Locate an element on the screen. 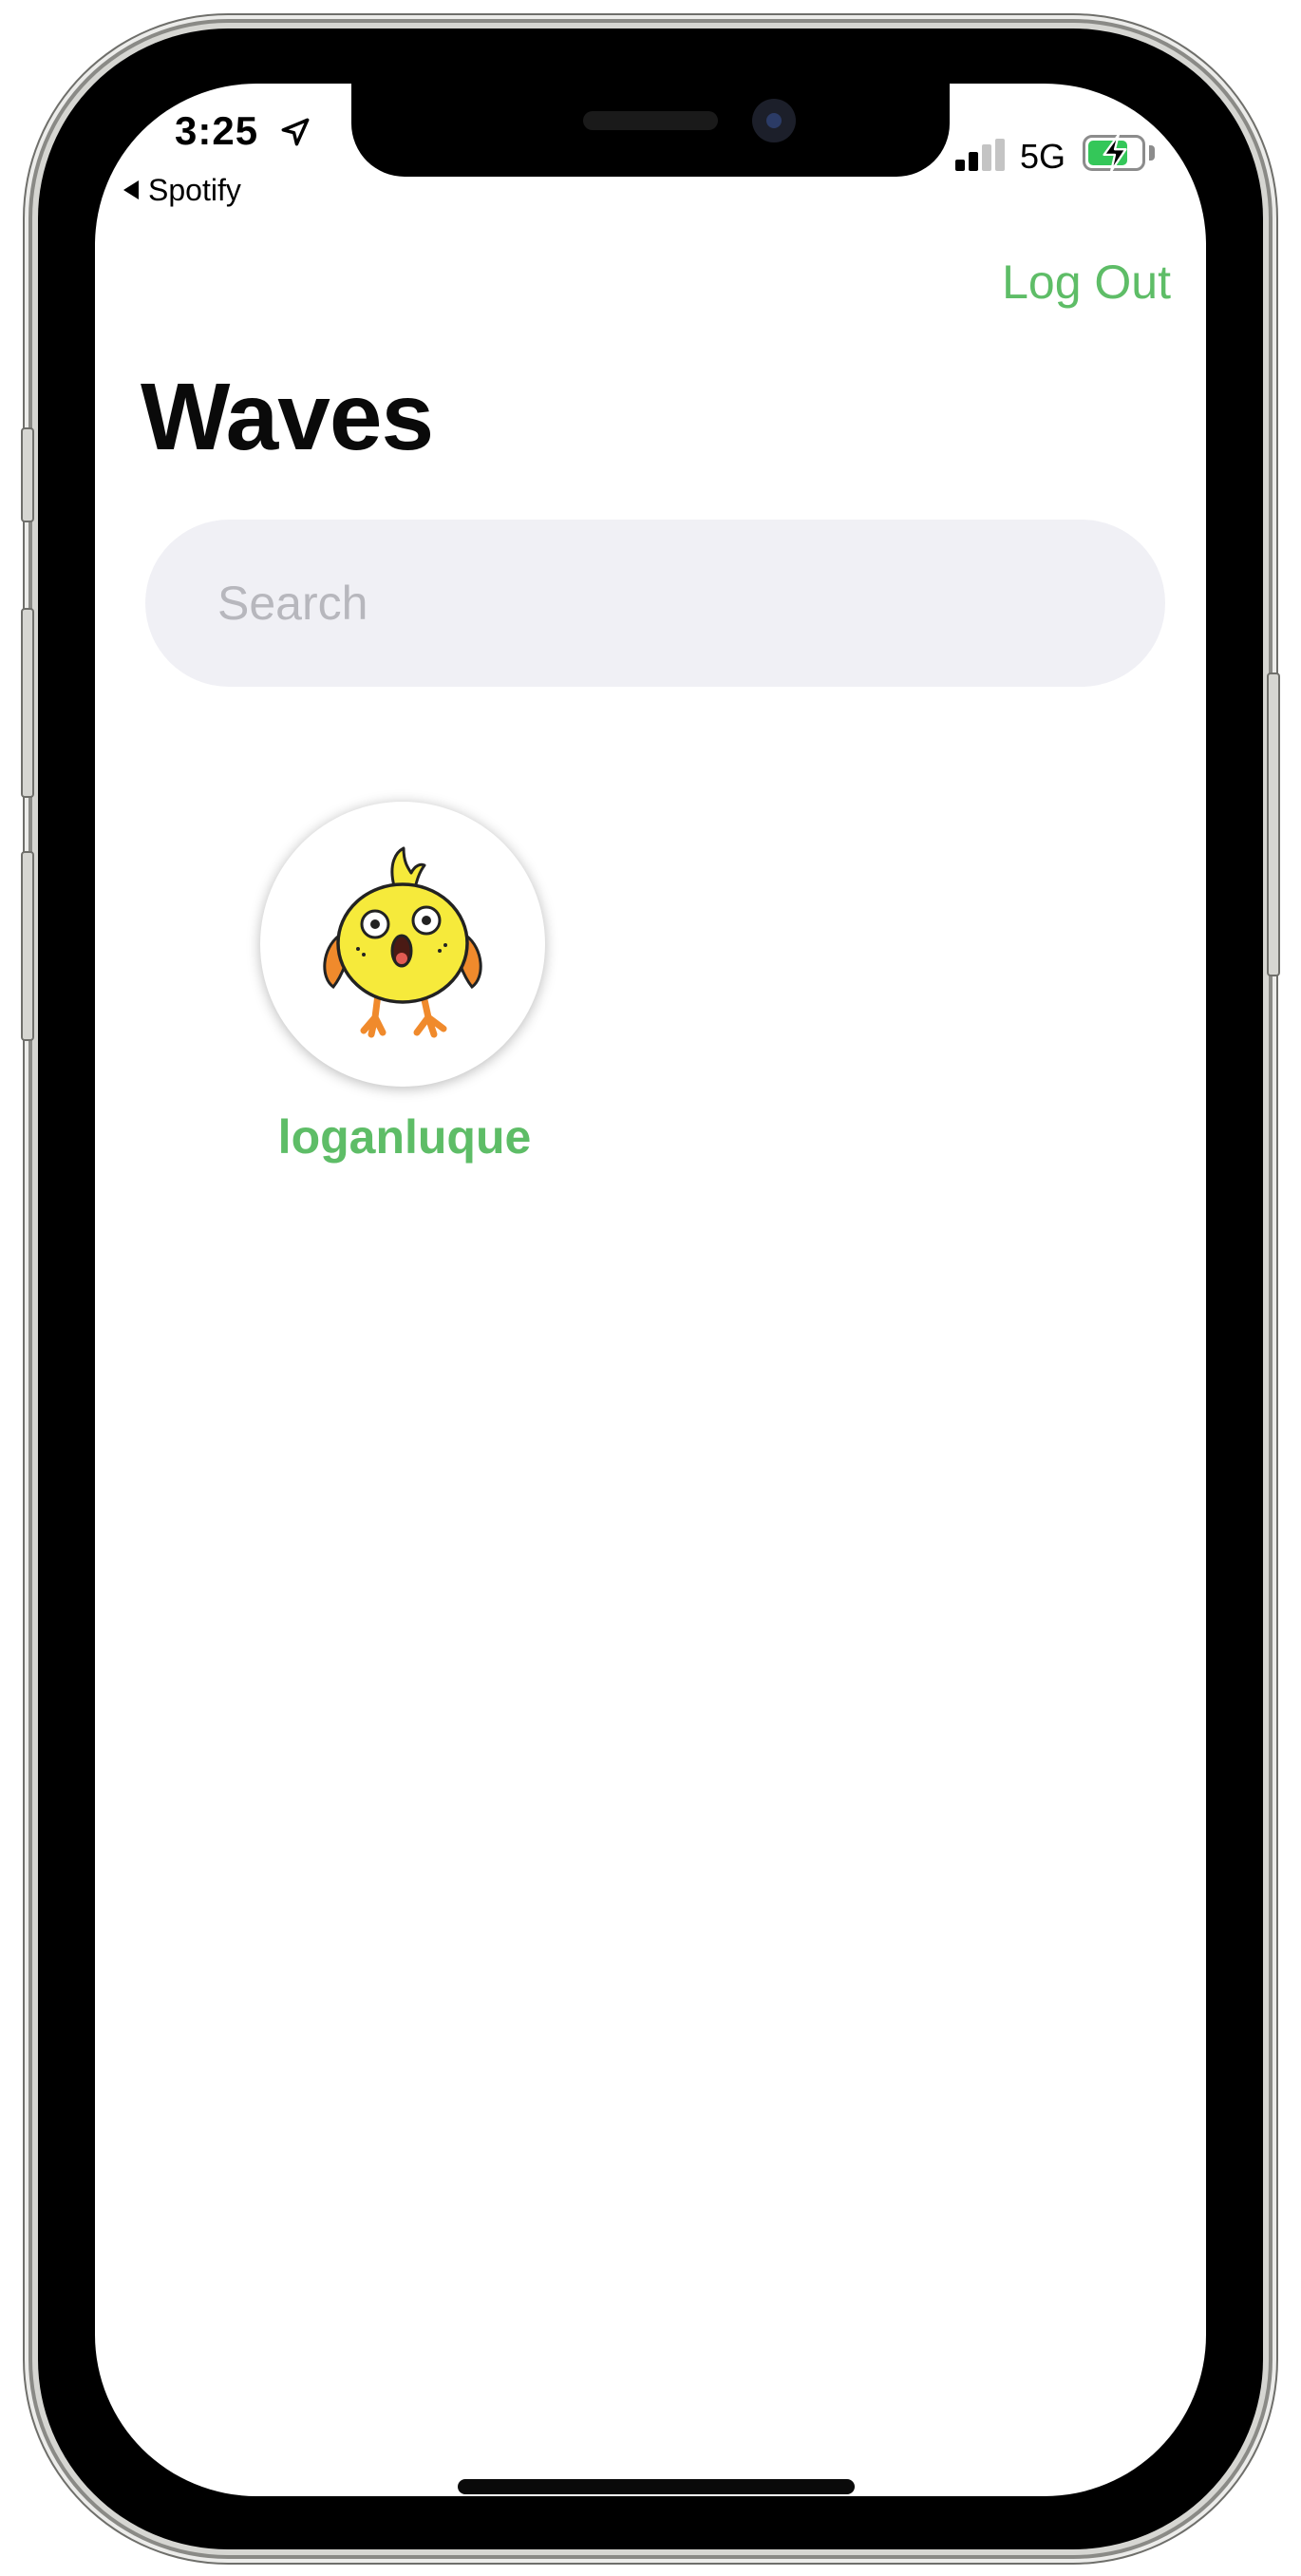 The image size is (1301, 2576). notch is located at coordinates (650, 130).